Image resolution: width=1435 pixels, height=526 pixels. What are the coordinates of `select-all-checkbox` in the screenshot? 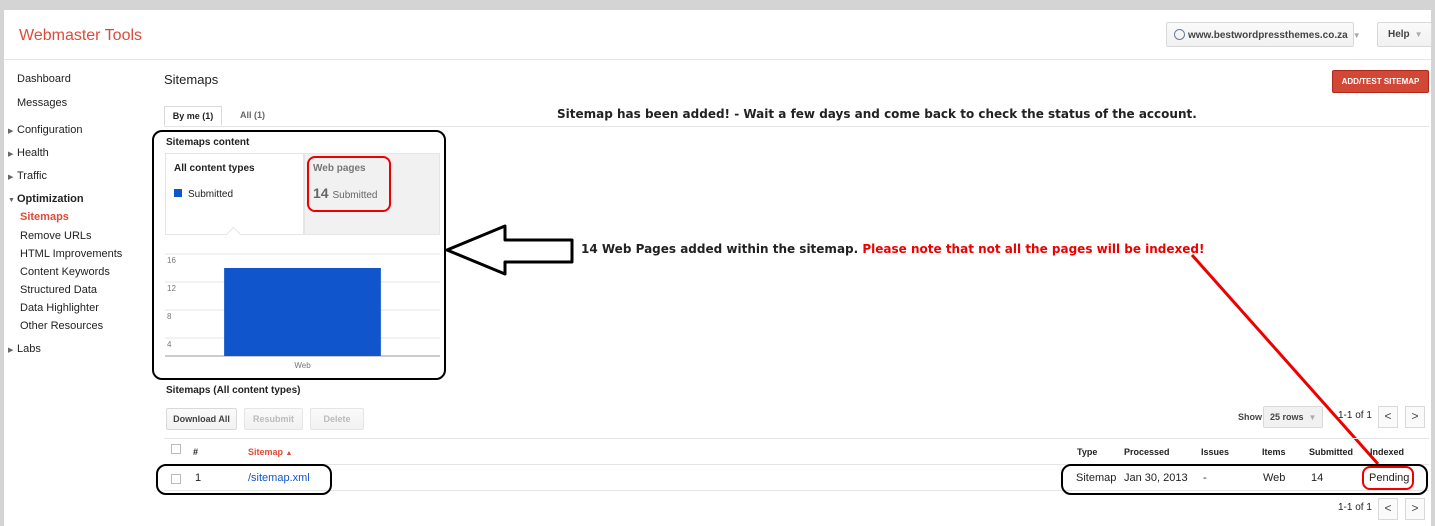 It's located at (176, 449).